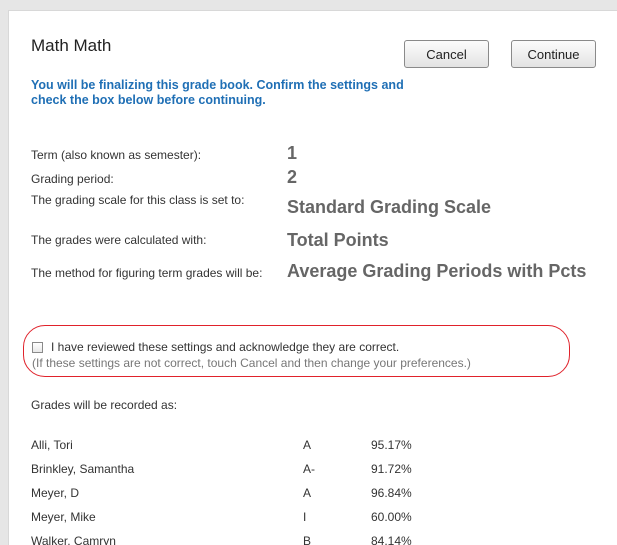  What do you see at coordinates (553, 54) in the screenshot?
I see `continue-button: Continue` at bounding box center [553, 54].